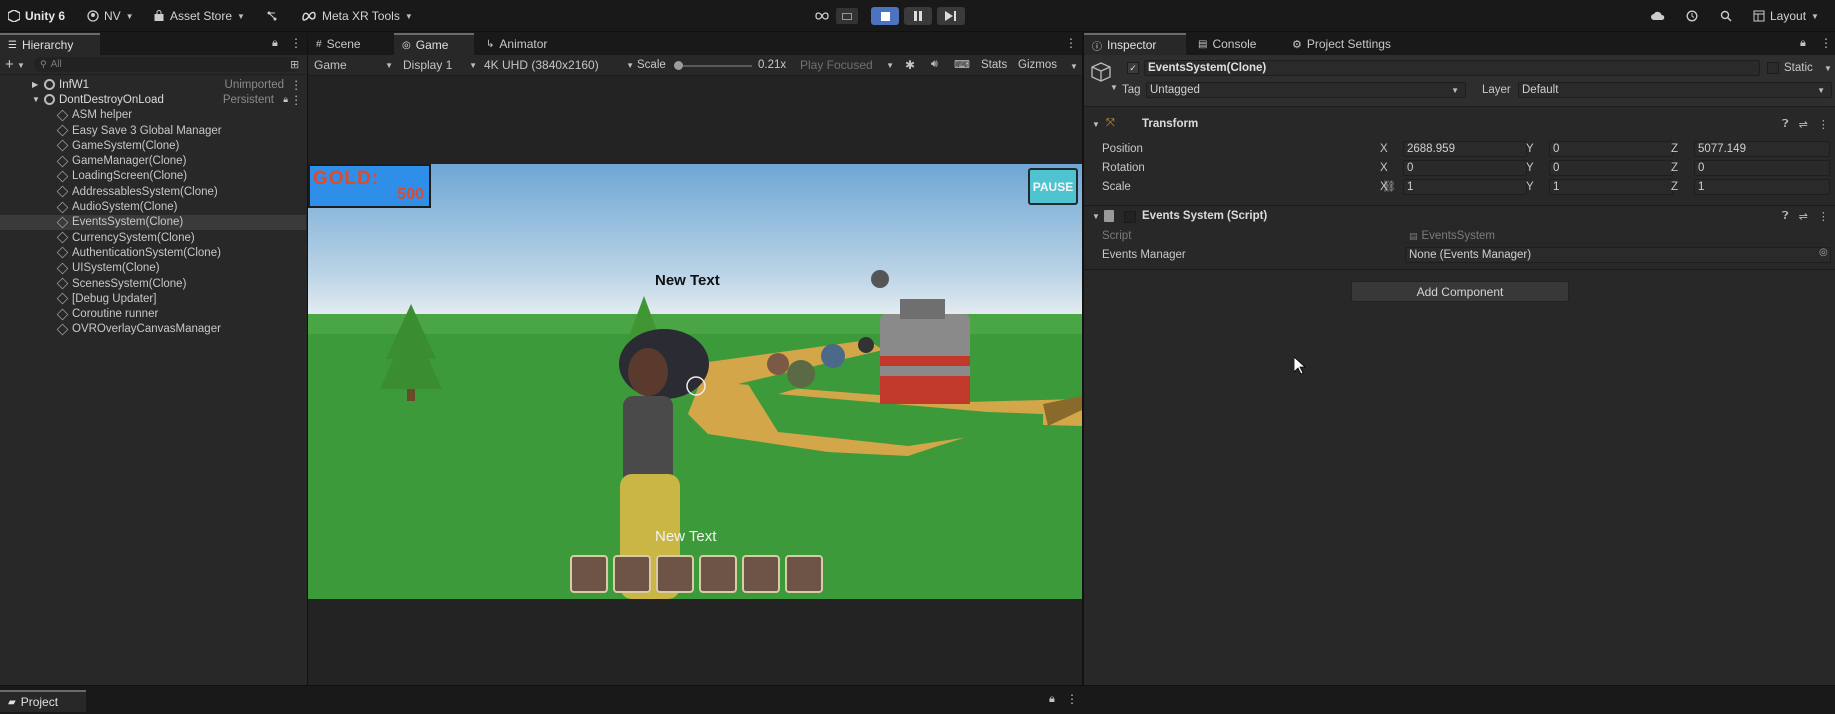 The width and height of the screenshot is (1835, 714). I want to click on display-dropdown: Display 1 ▼, so click(440, 65).